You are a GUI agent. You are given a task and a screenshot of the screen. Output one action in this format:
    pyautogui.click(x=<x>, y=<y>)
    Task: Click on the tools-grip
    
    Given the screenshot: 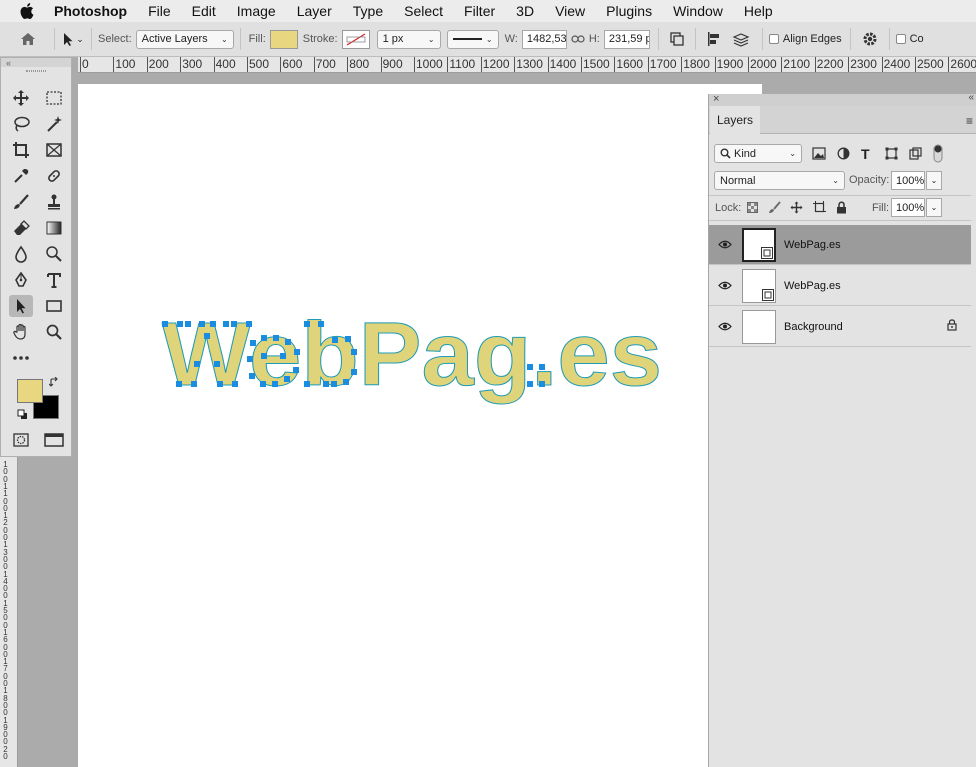 What is the action you would take?
    pyautogui.click(x=36, y=71)
    